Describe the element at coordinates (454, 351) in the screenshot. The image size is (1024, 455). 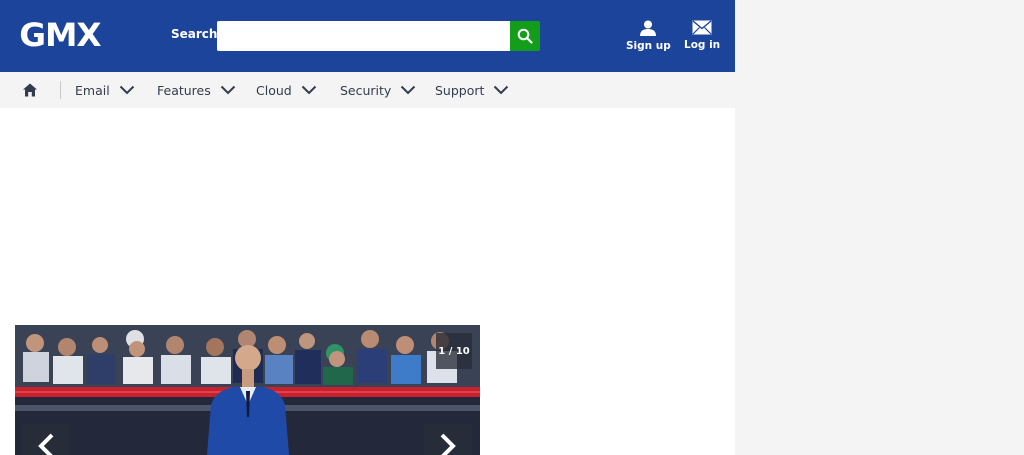
I see `gallery-counter: 1 / 10` at that location.